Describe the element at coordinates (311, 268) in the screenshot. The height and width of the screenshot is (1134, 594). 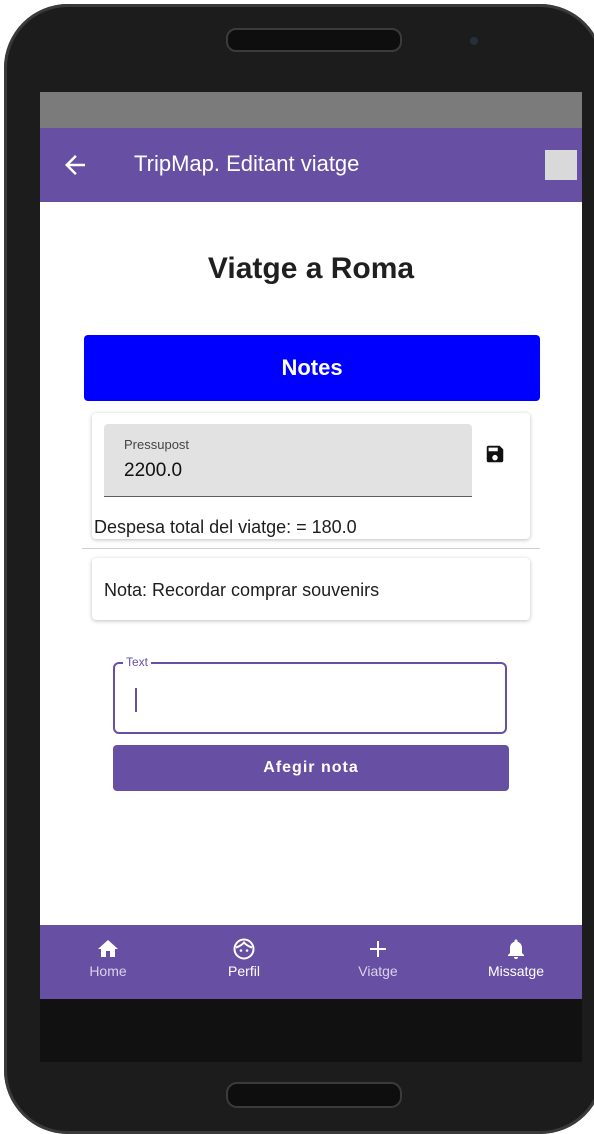
I see `trip-title: Viatge a Roma` at that location.